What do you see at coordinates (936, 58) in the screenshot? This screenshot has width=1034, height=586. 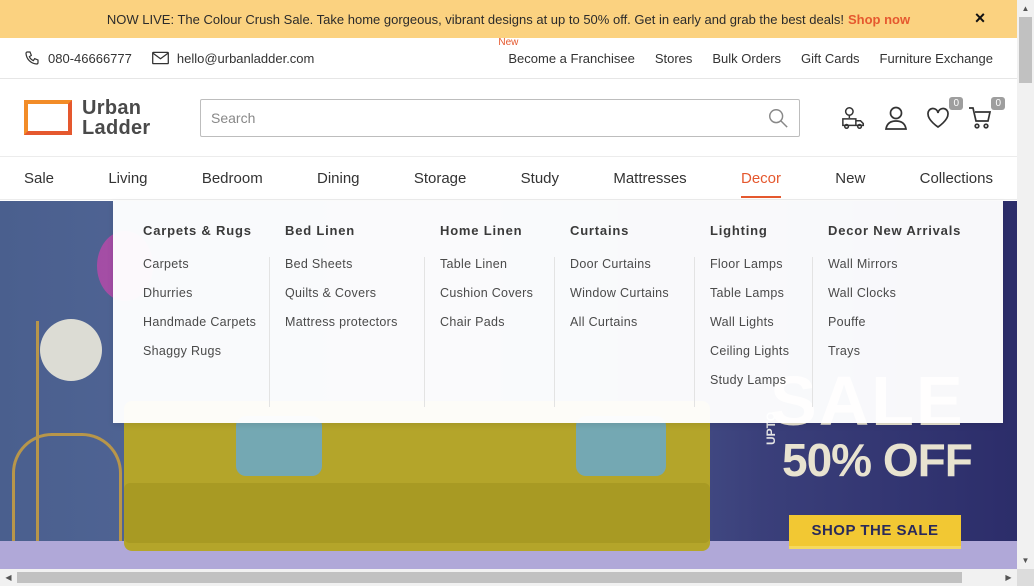 I see `furniture-exchange-link: Furniture Exchange` at bounding box center [936, 58].